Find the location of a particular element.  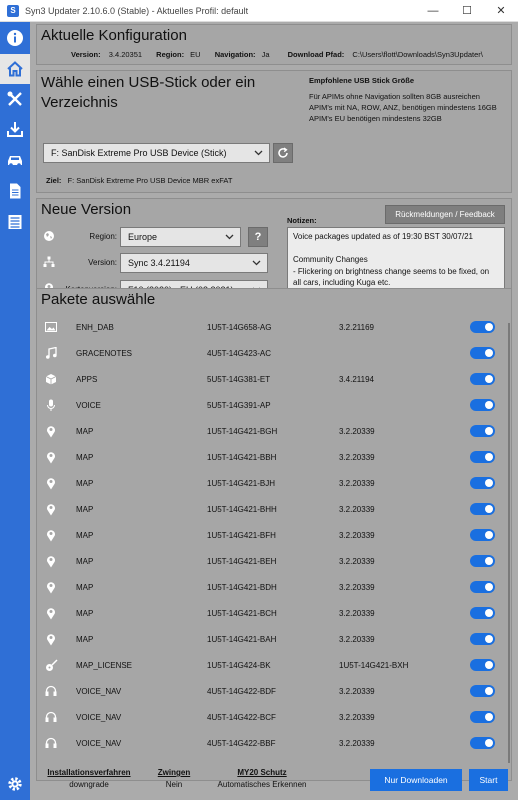

sidebar-item-info is located at coordinates (15, 38).